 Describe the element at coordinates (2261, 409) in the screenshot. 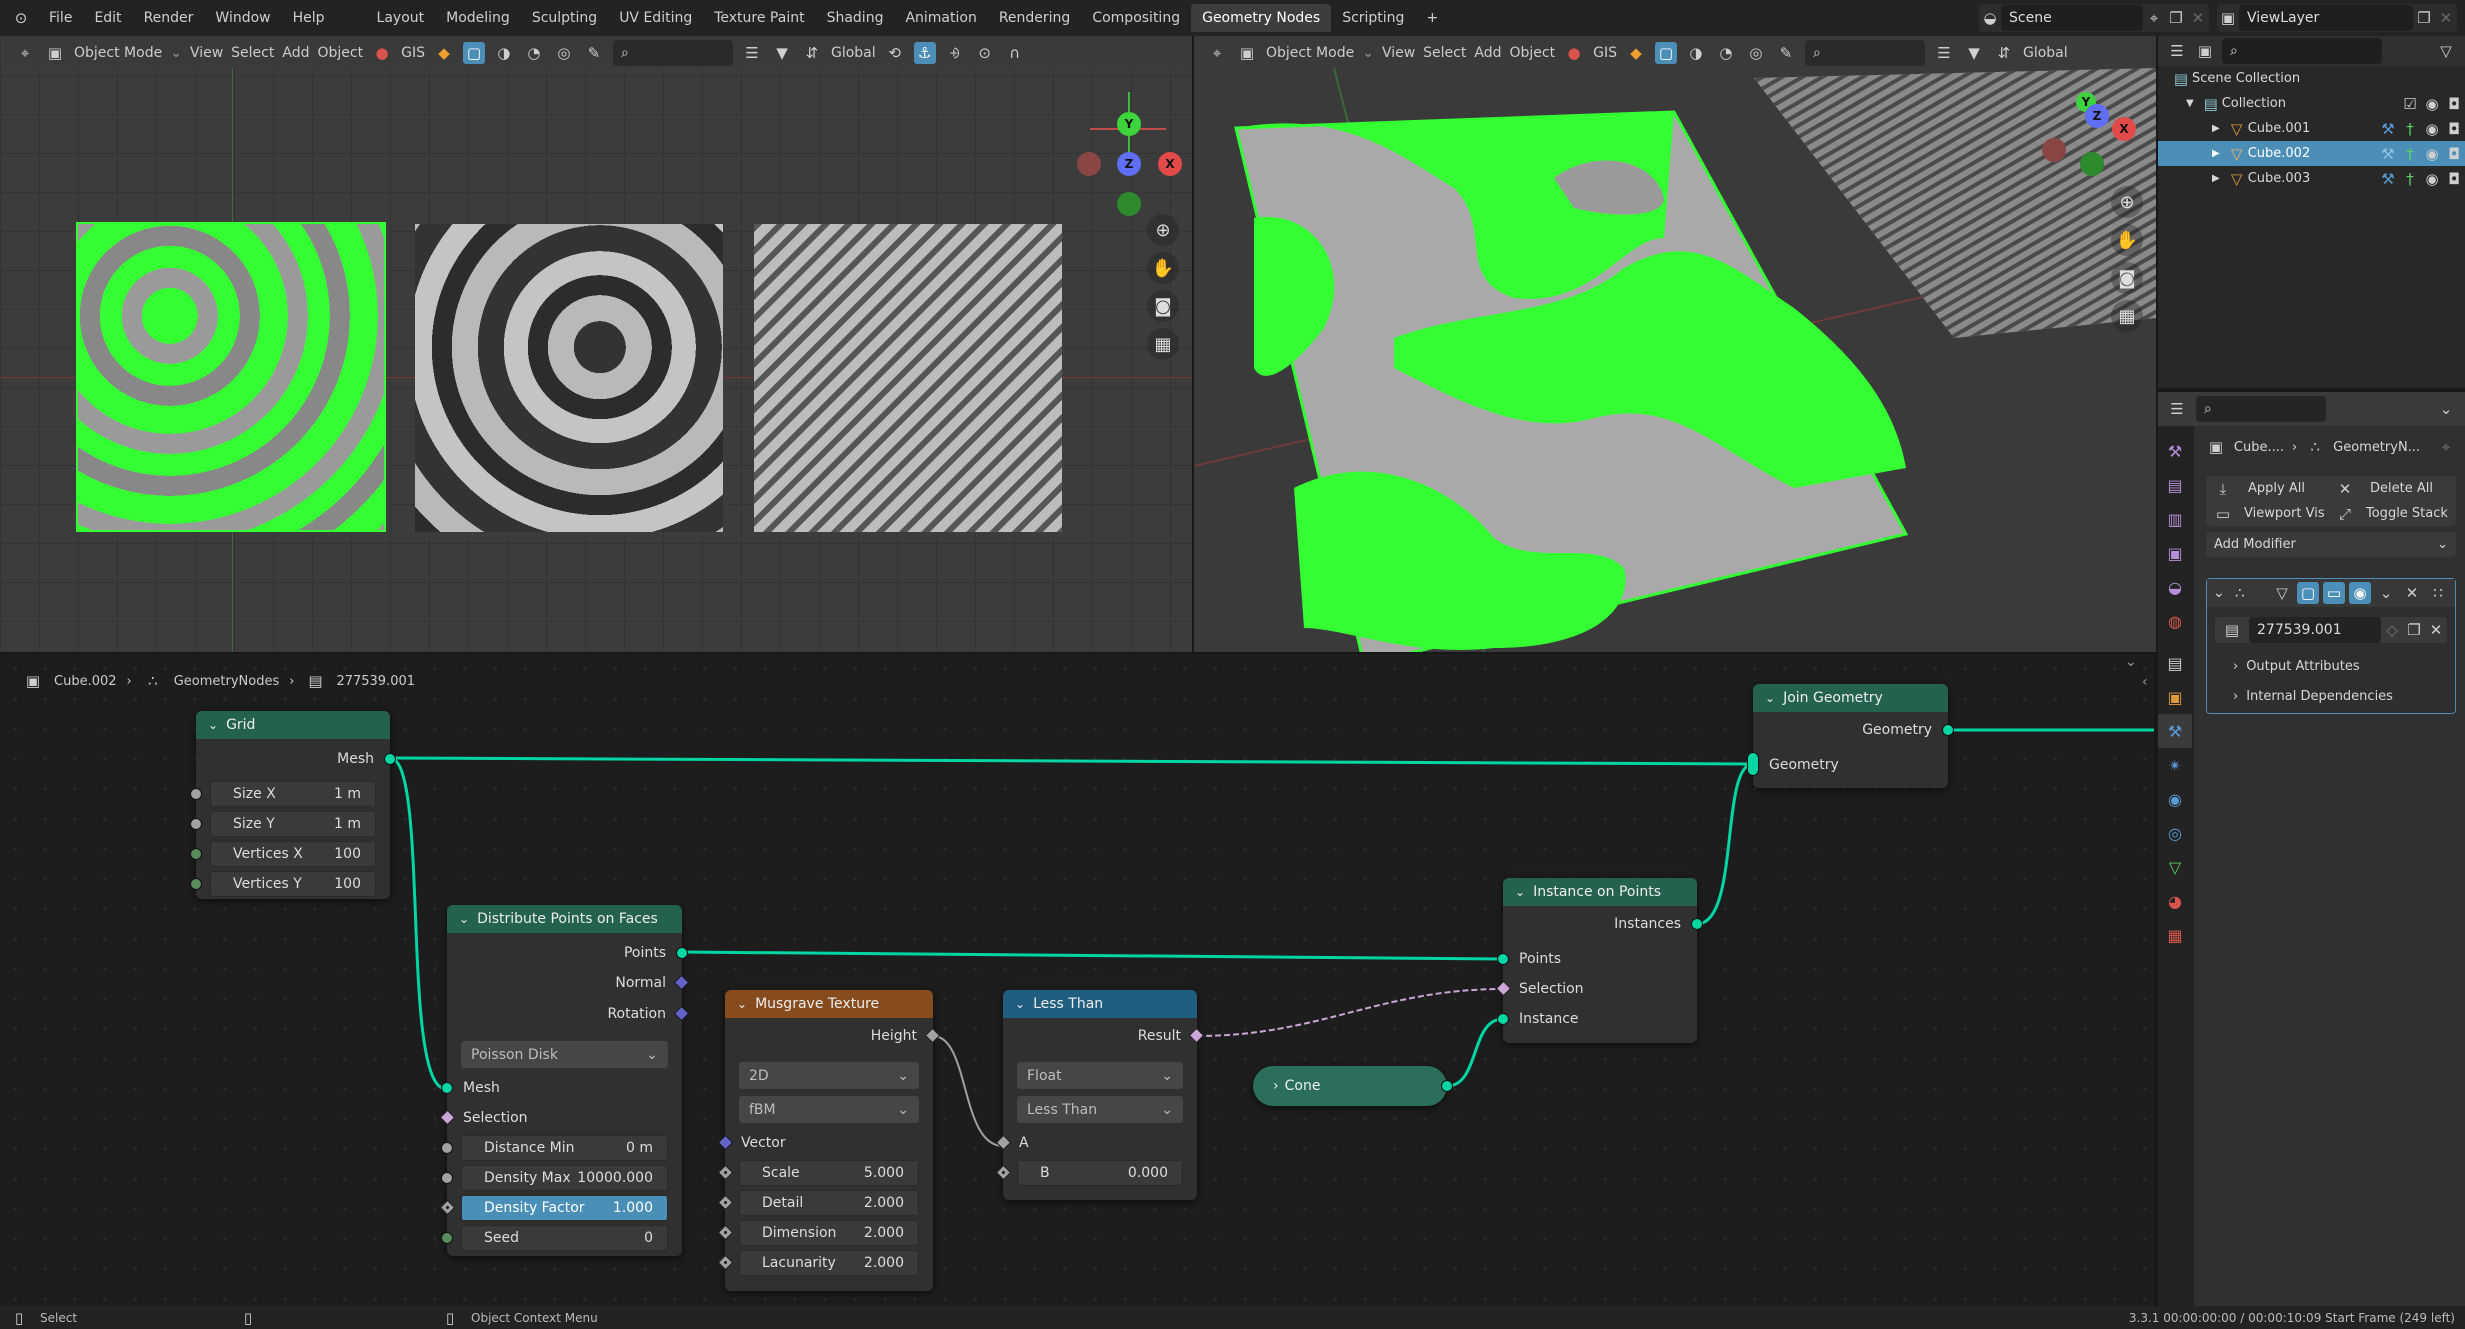

I see `properties-search: ⌕` at that location.